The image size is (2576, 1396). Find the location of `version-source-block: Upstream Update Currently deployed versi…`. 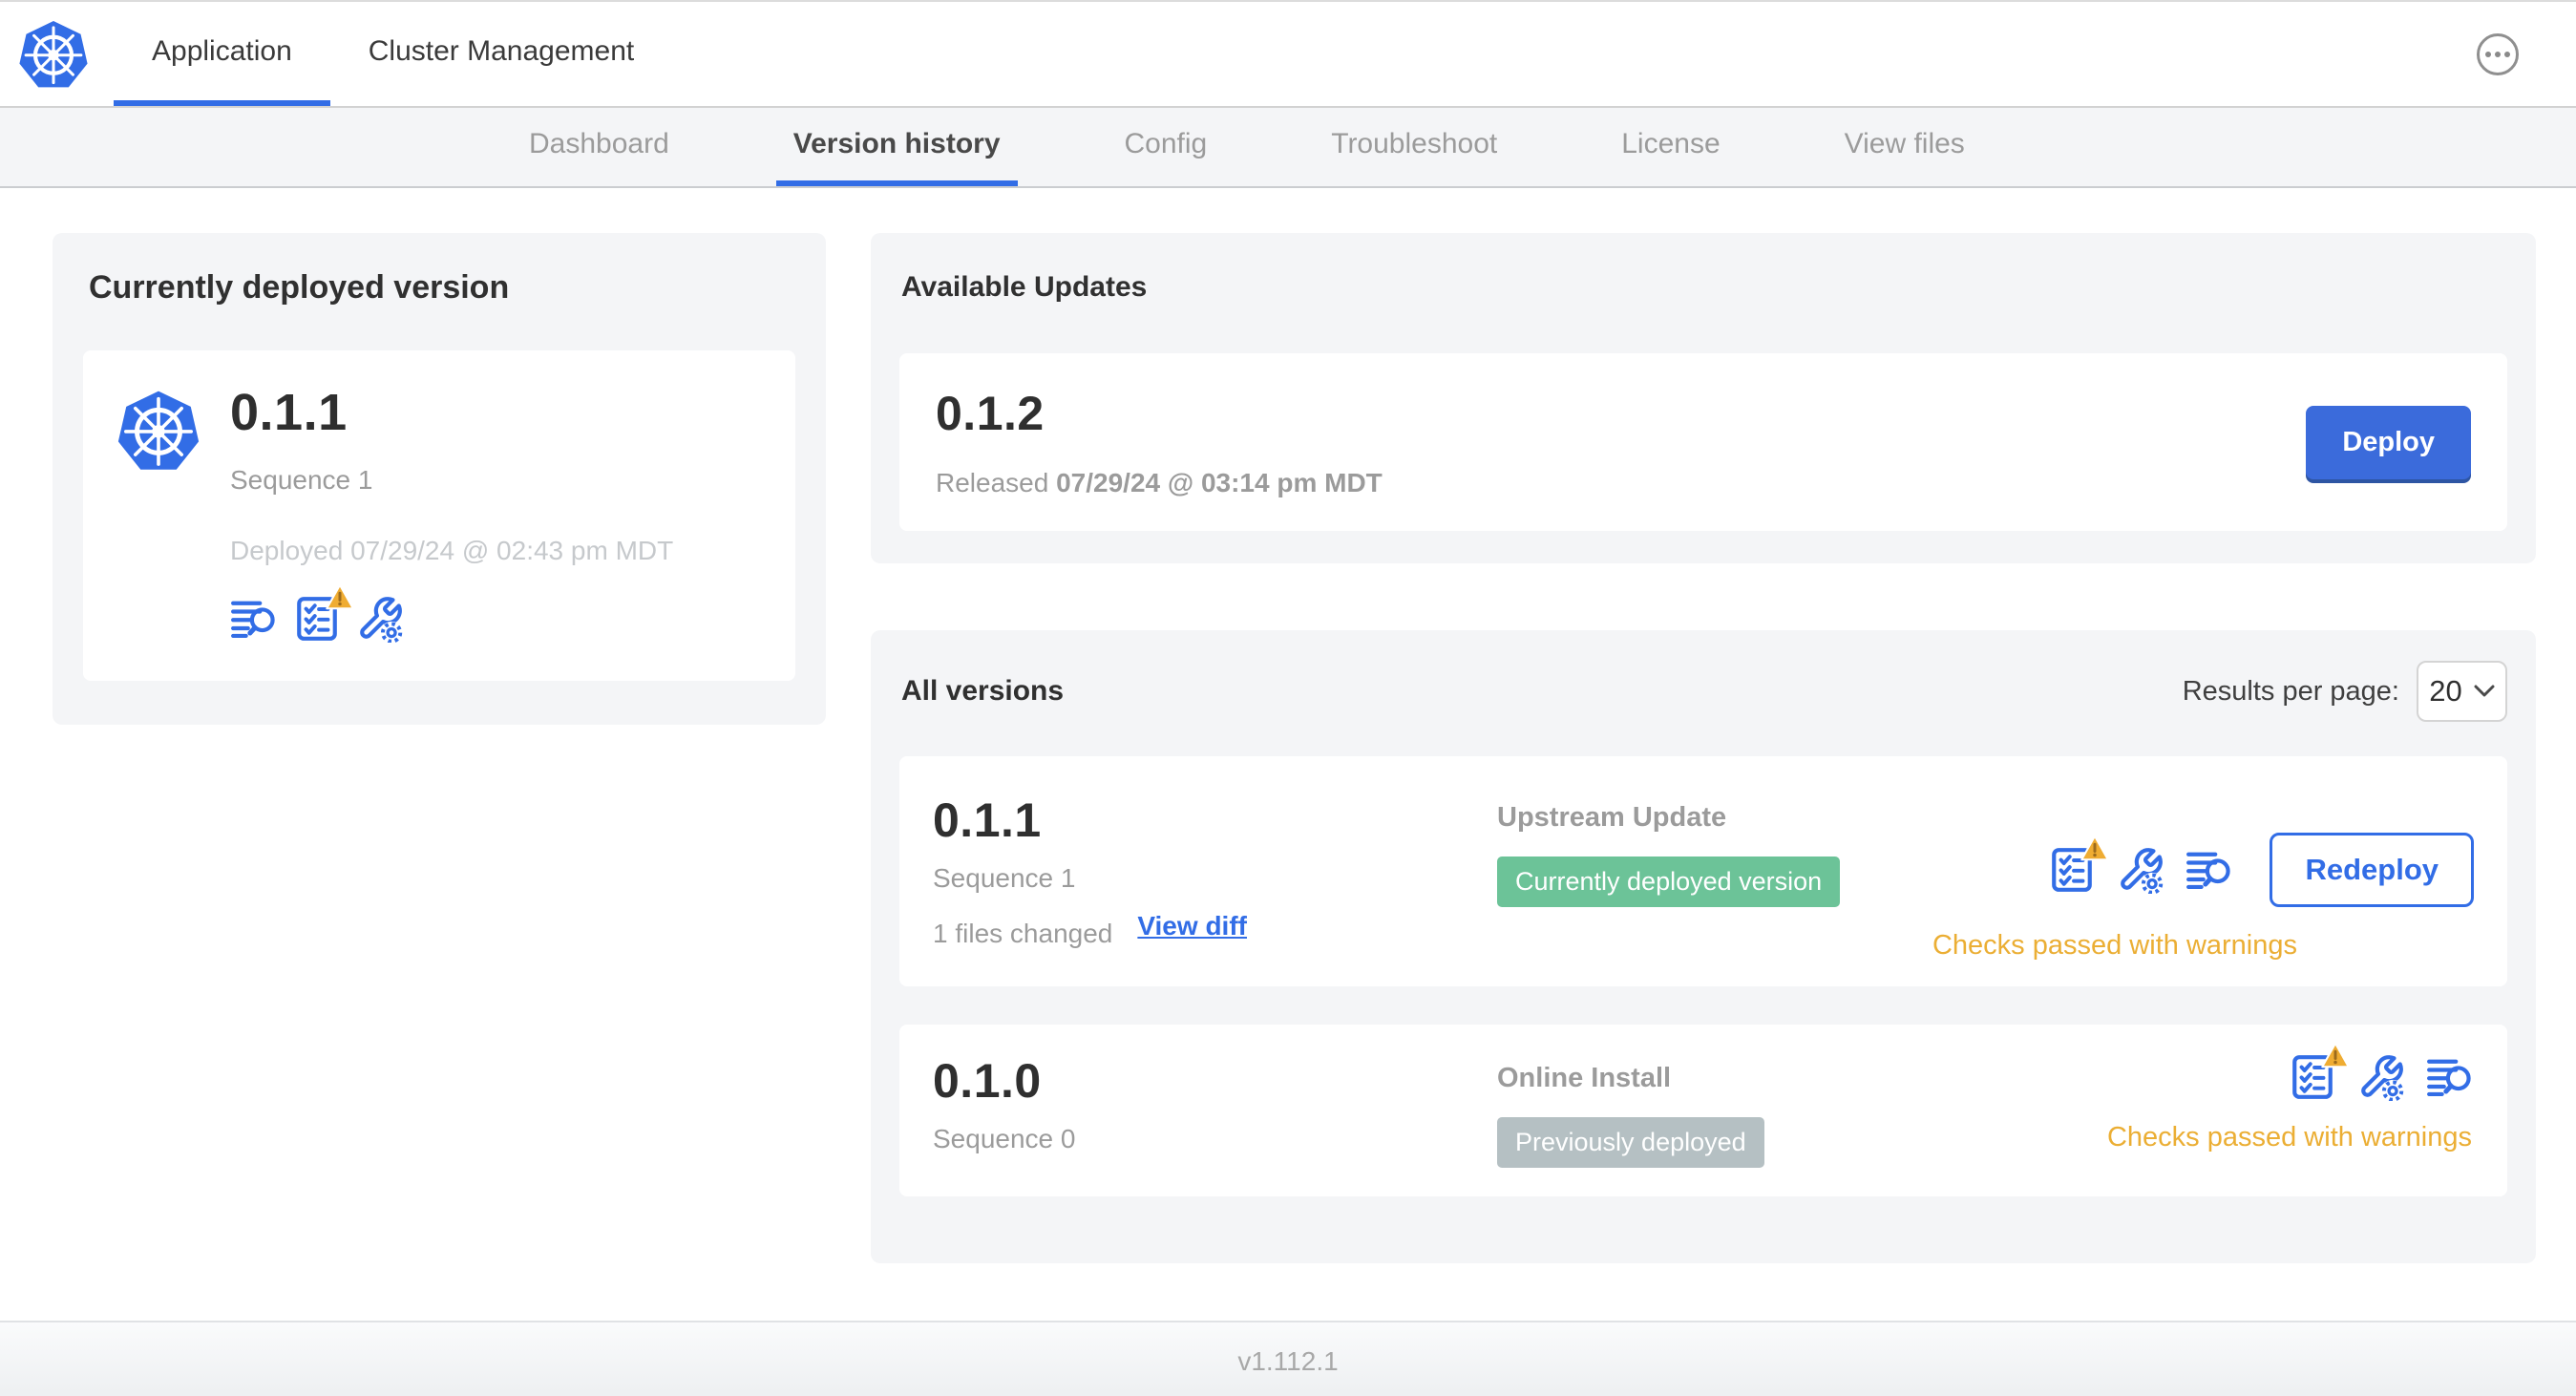

version-source-block: Upstream Update Currently deployed versi… is located at coordinates (1714, 850).